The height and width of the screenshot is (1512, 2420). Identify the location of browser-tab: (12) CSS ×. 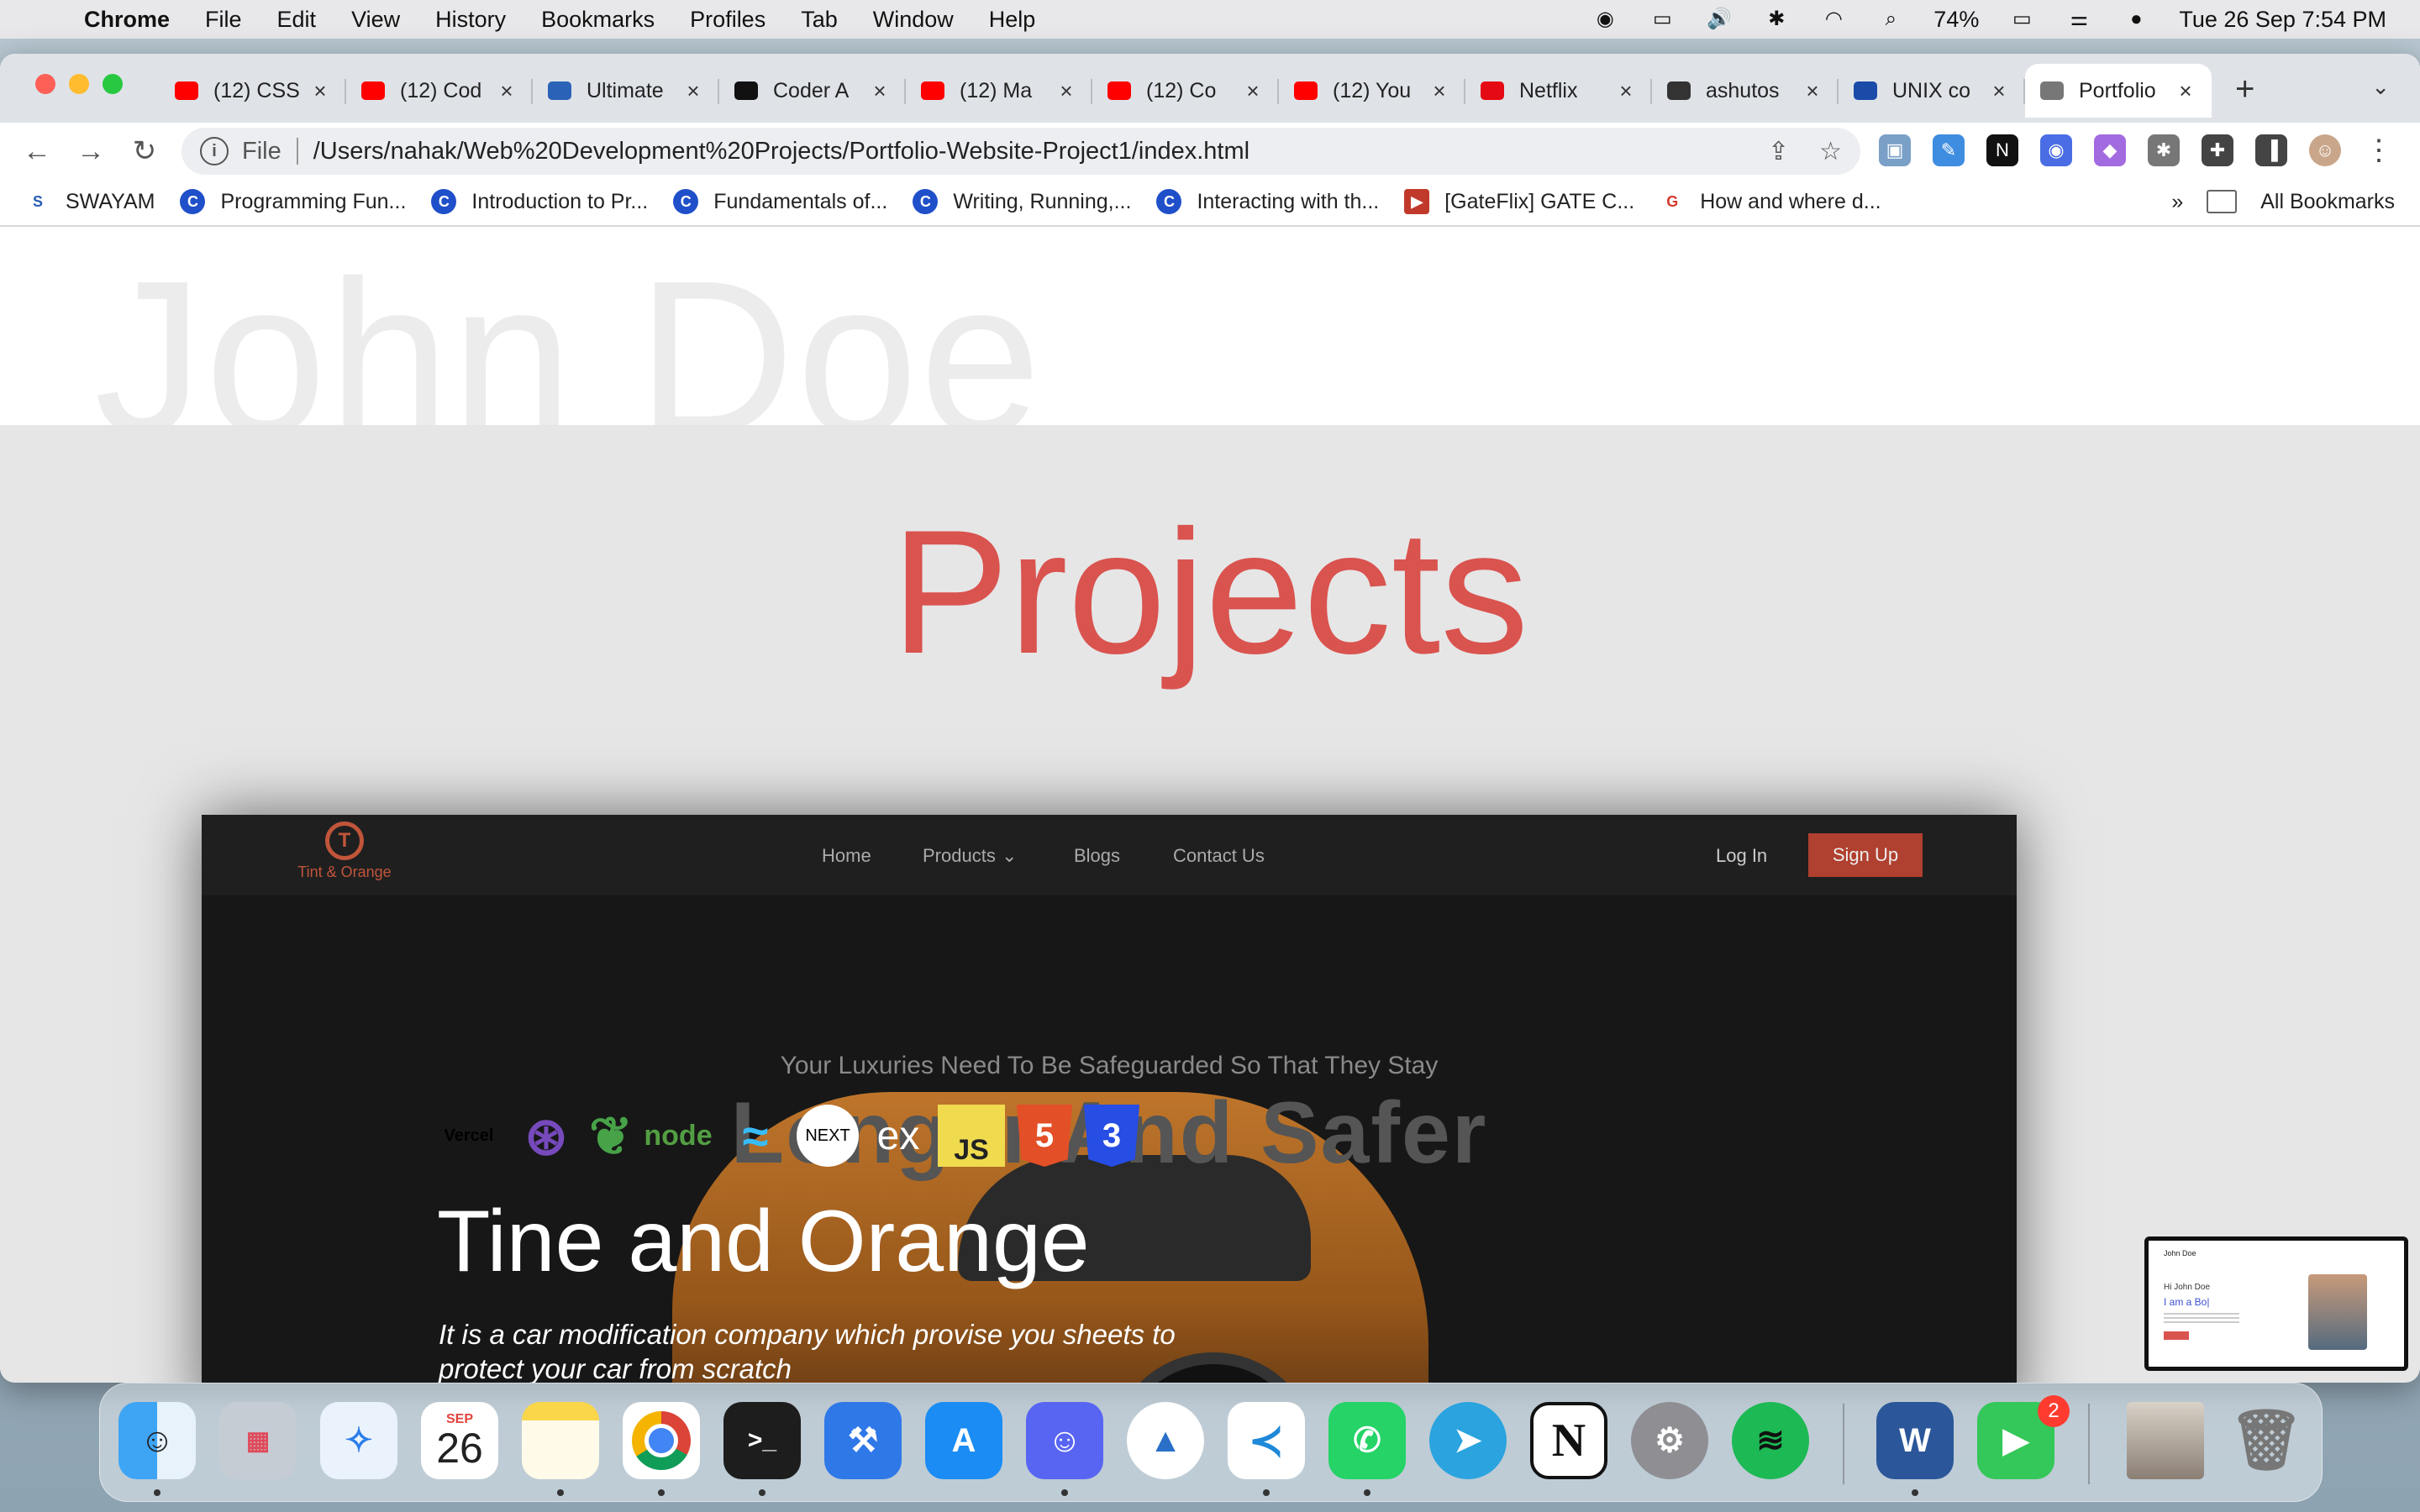
(253, 91).